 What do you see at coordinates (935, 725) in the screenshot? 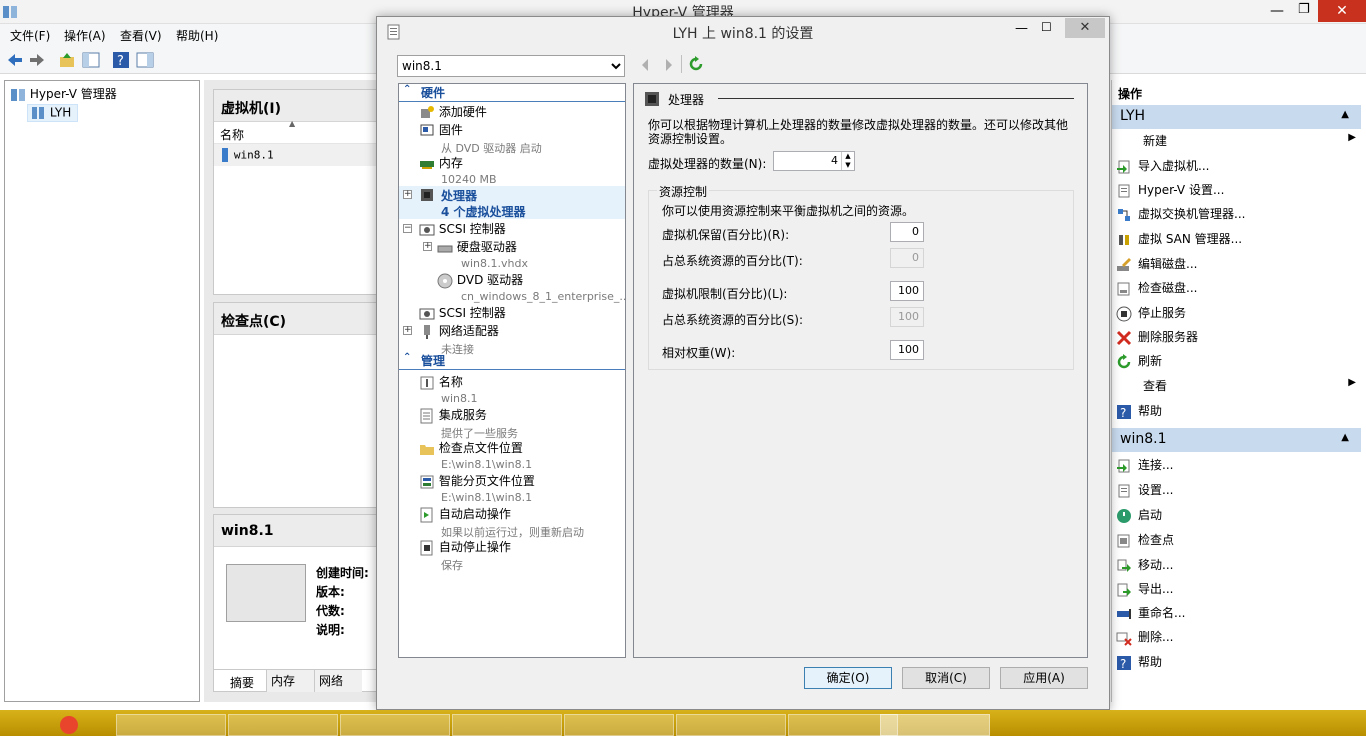
I see `taskbar-button-active` at bounding box center [935, 725].